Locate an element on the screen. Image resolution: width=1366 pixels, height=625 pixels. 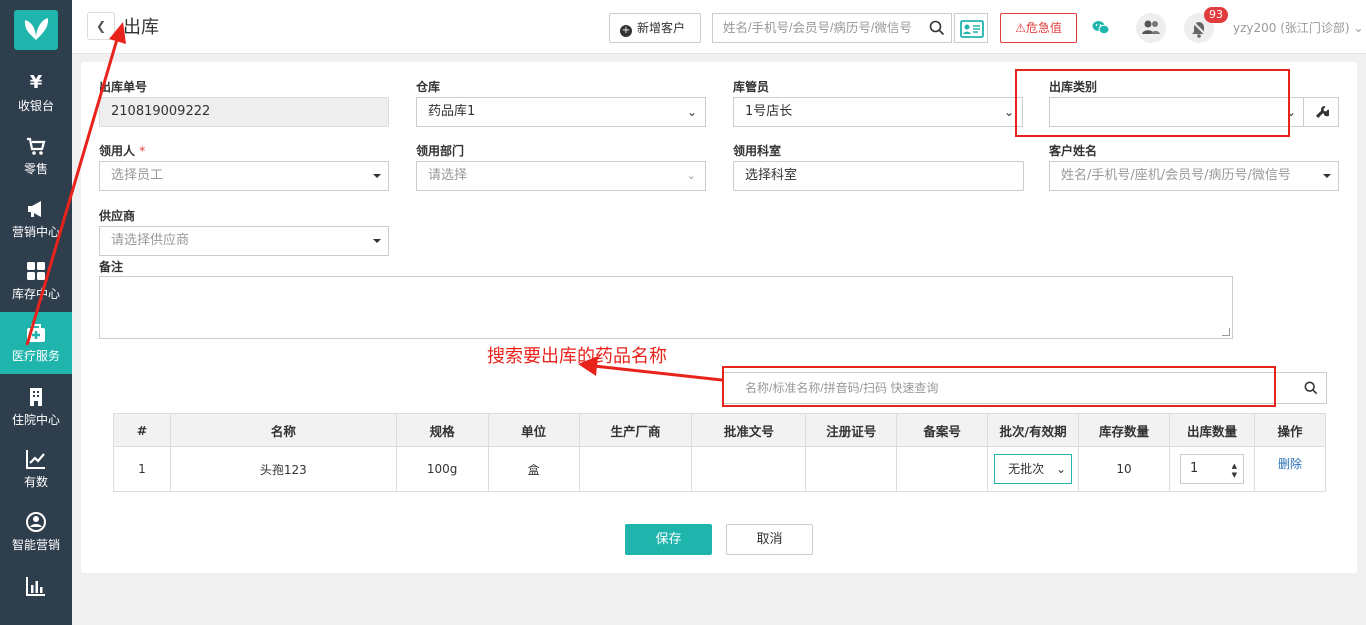
warehouse-select: 药品库1 ⌄ is located at coordinates (561, 112).